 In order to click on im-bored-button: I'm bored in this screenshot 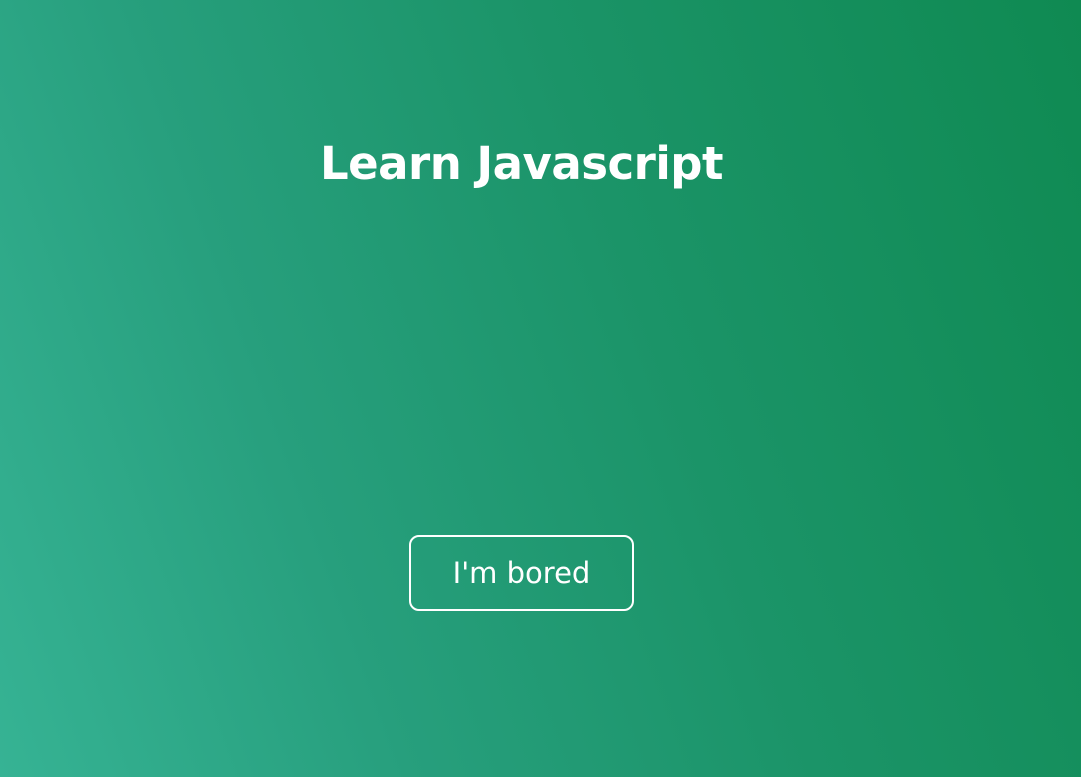, I will do `click(521, 573)`.